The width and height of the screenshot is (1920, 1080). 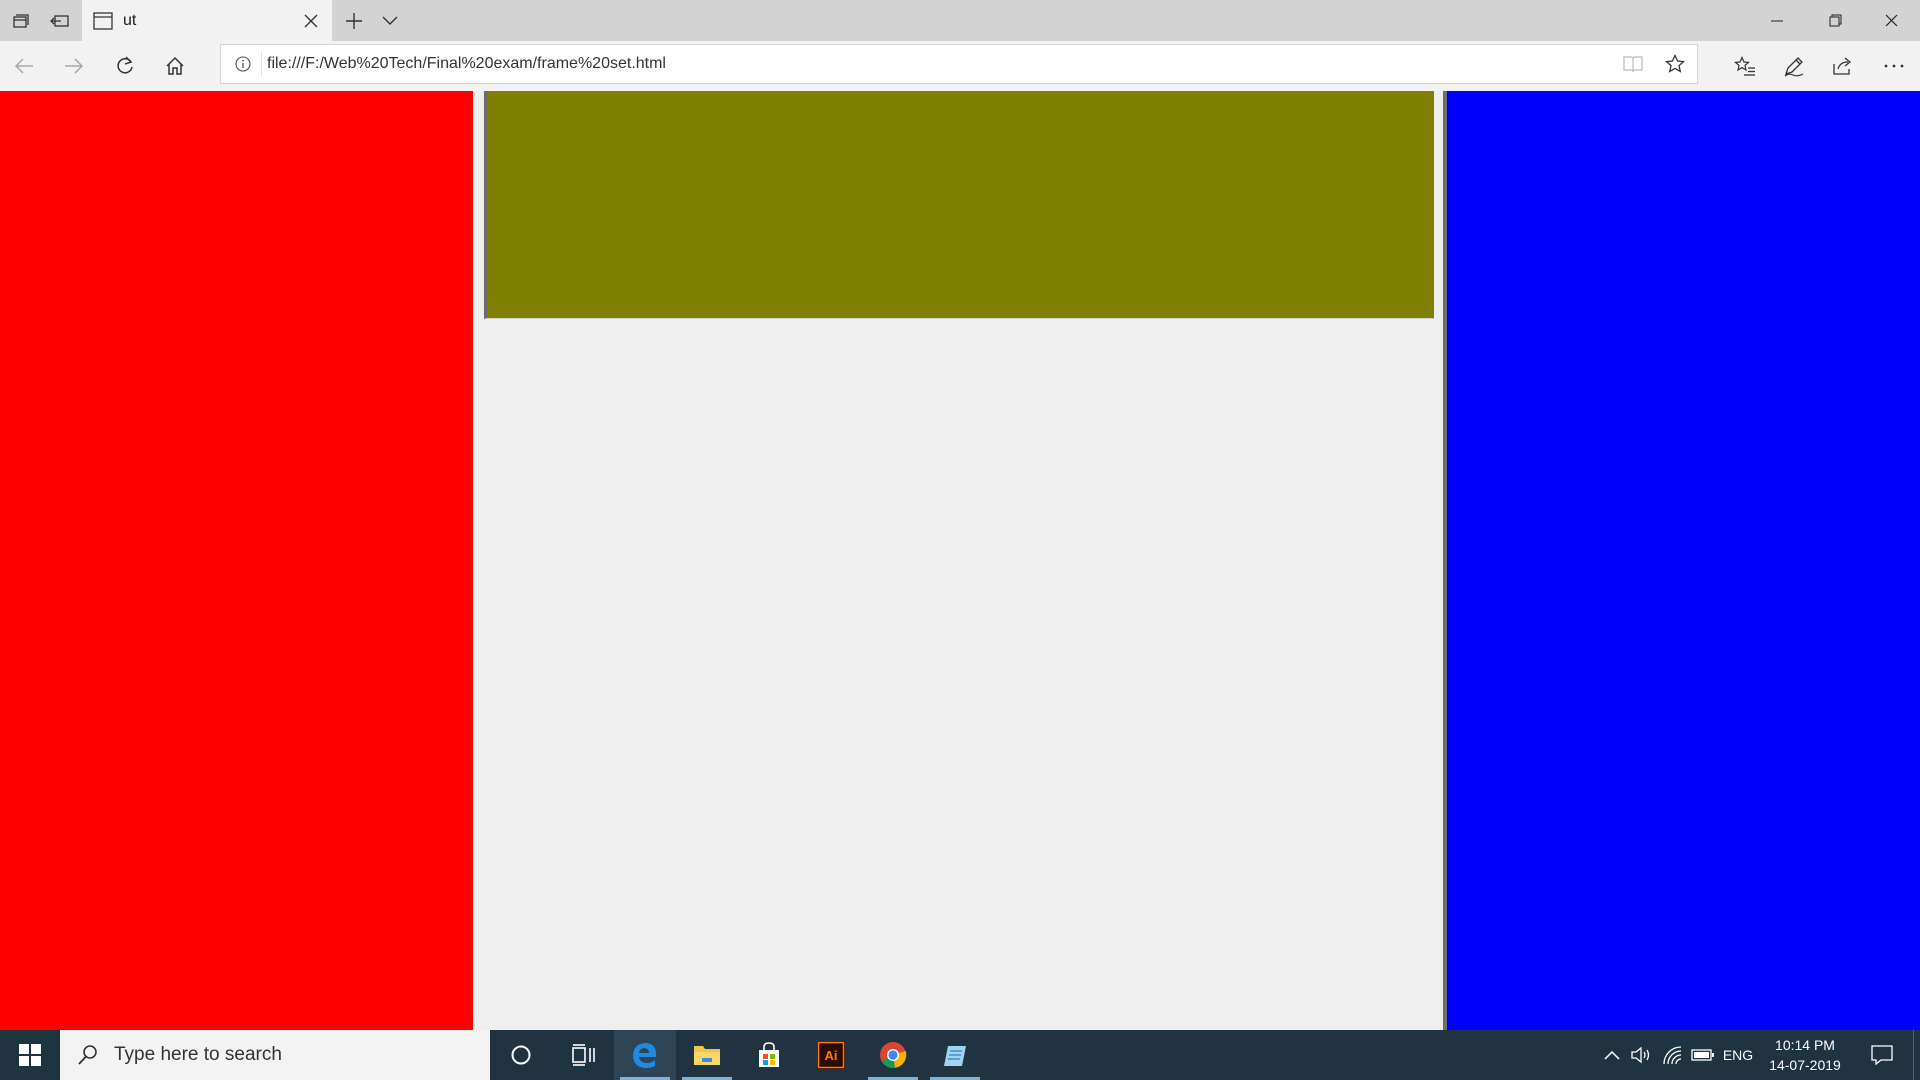 What do you see at coordinates (1805, 1065) in the screenshot?
I see `clock-date: 14-07-2019` at bounding box center [1805, 1065].